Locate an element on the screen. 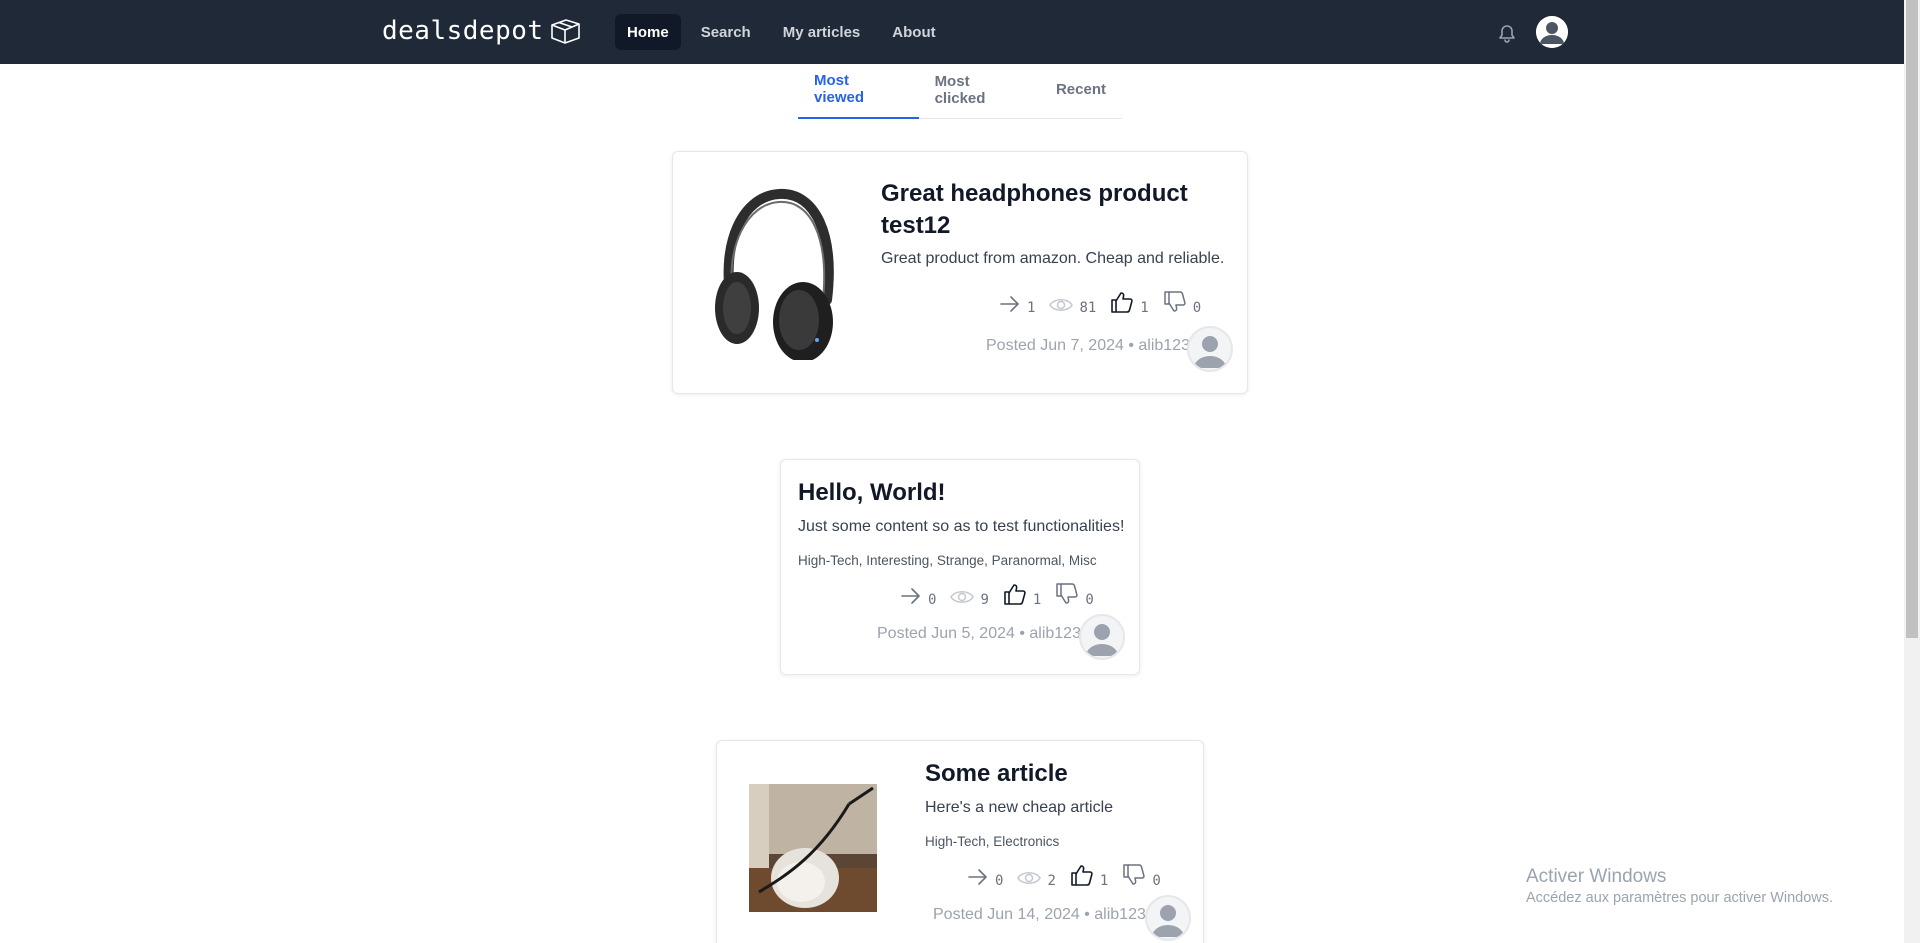  views-stat: 2 is located at coordinates (1036, 879).